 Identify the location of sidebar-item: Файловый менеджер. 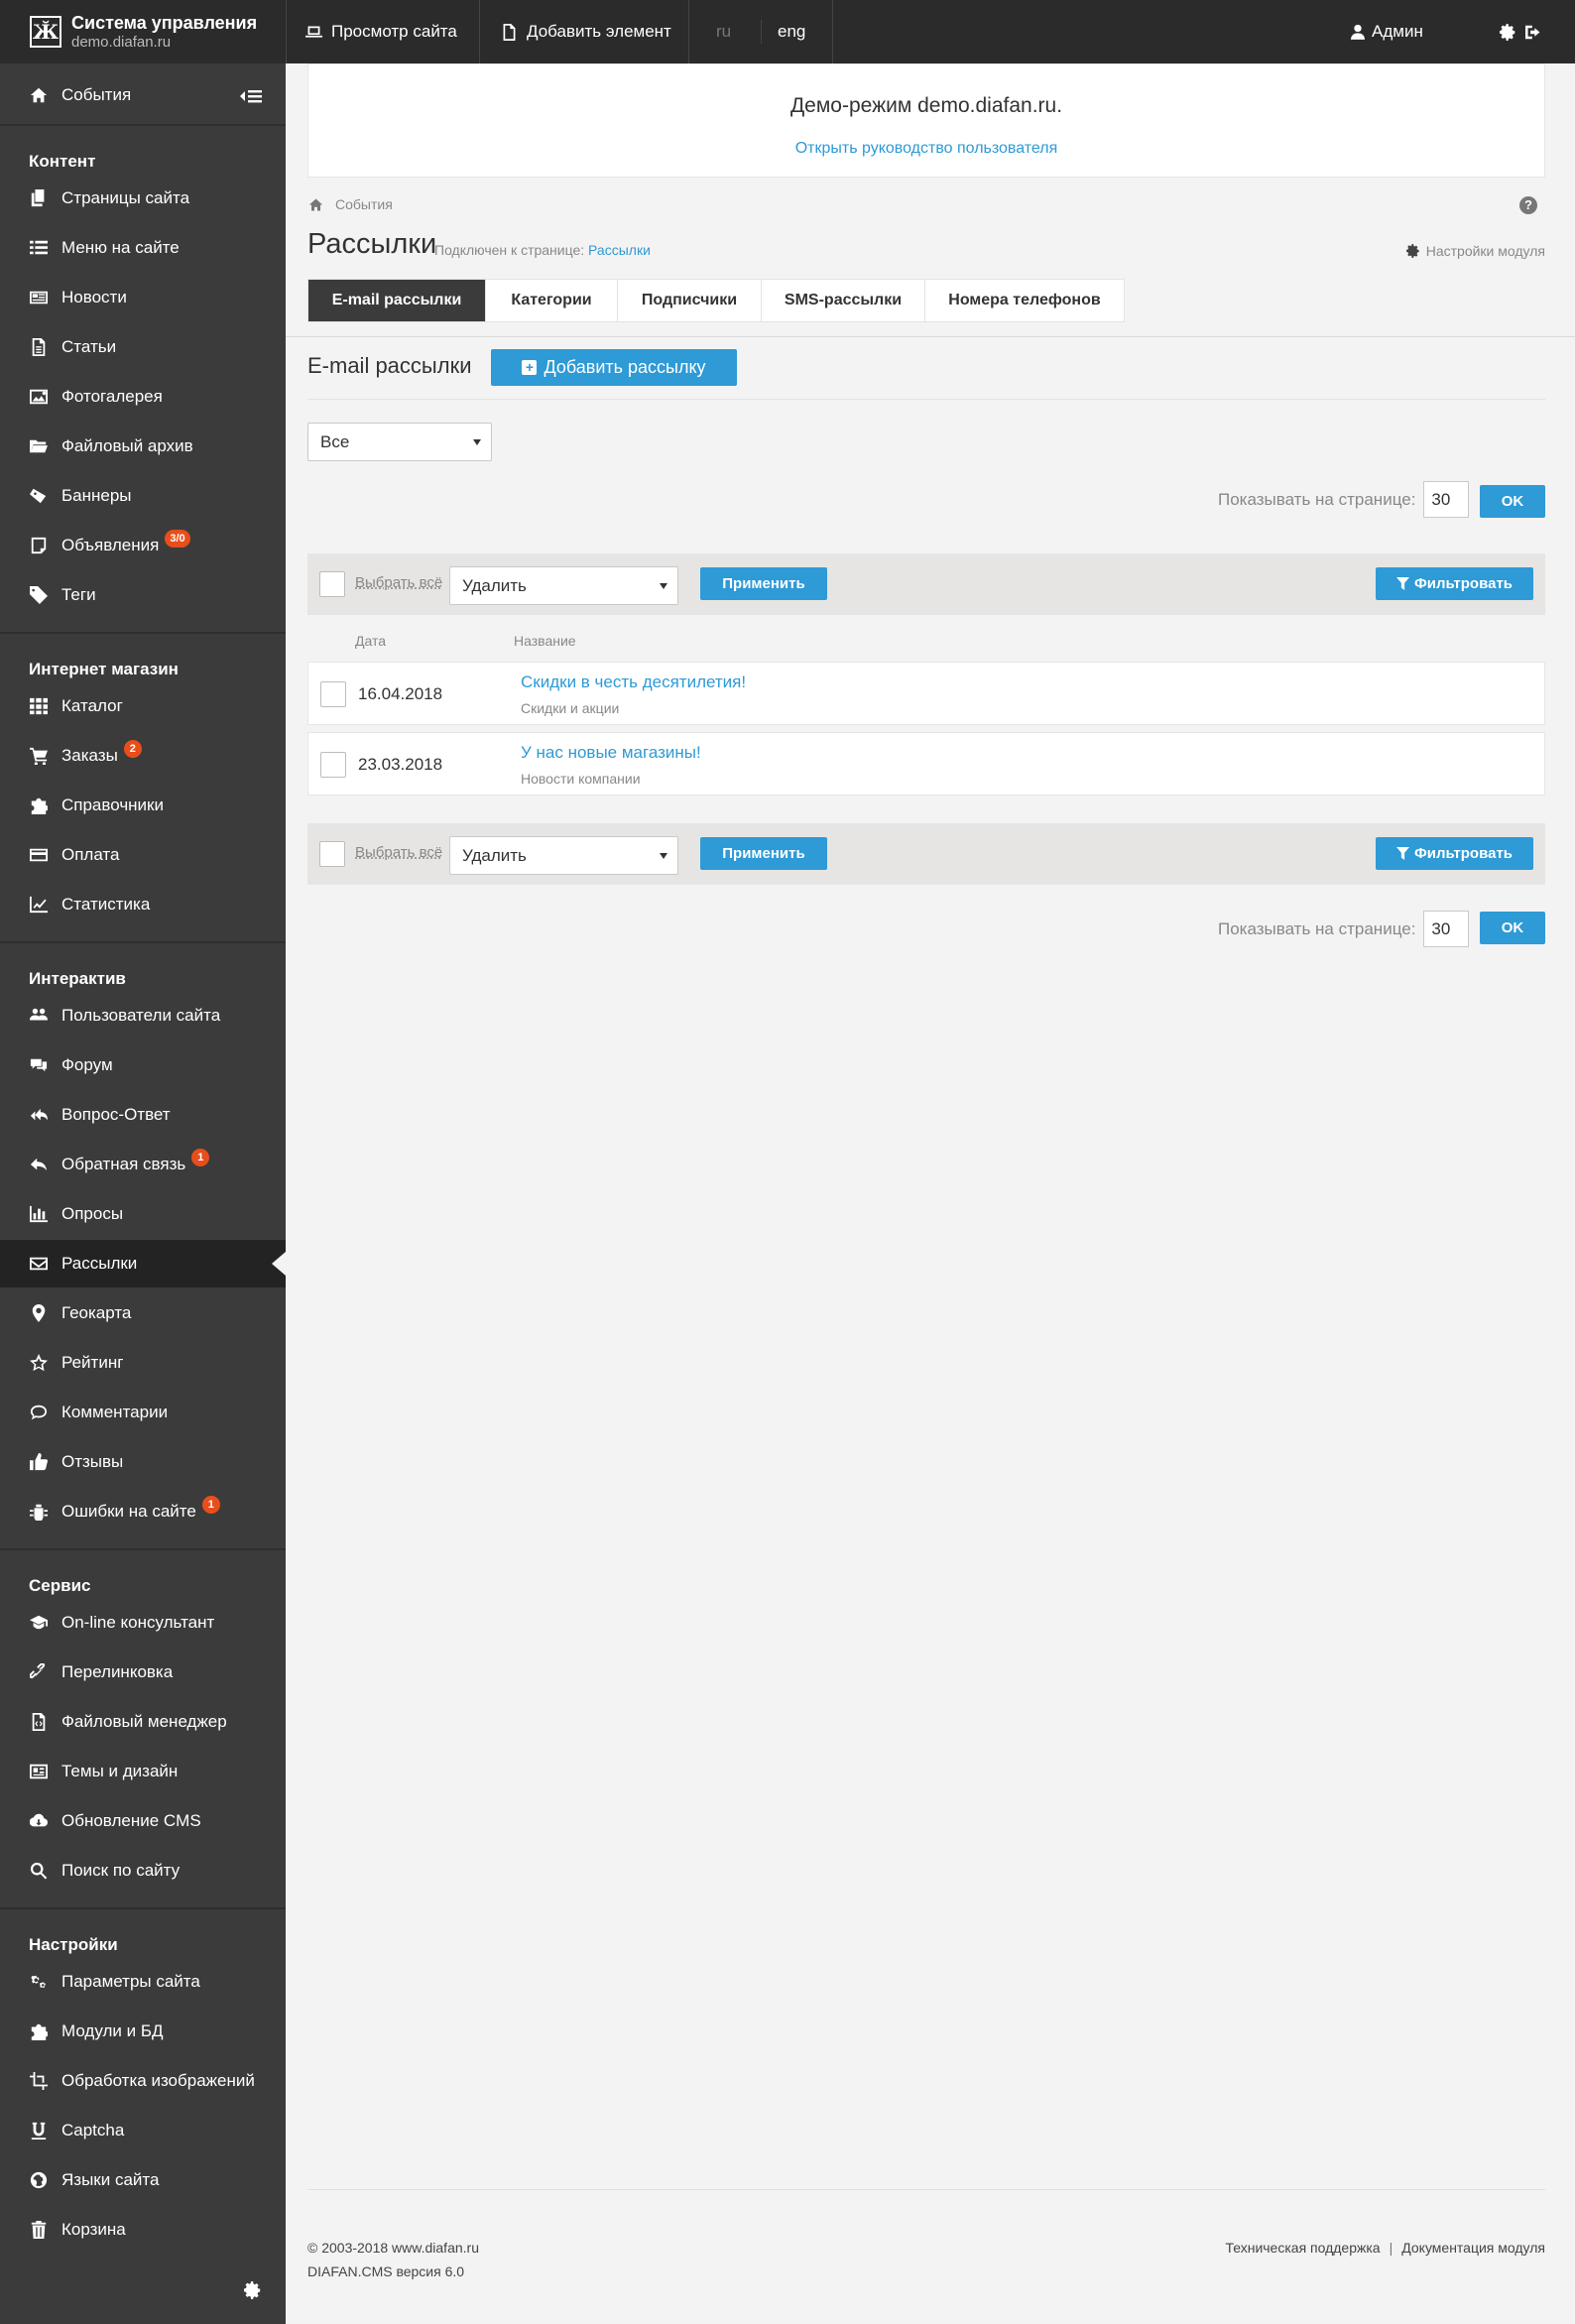
(143, 1722).